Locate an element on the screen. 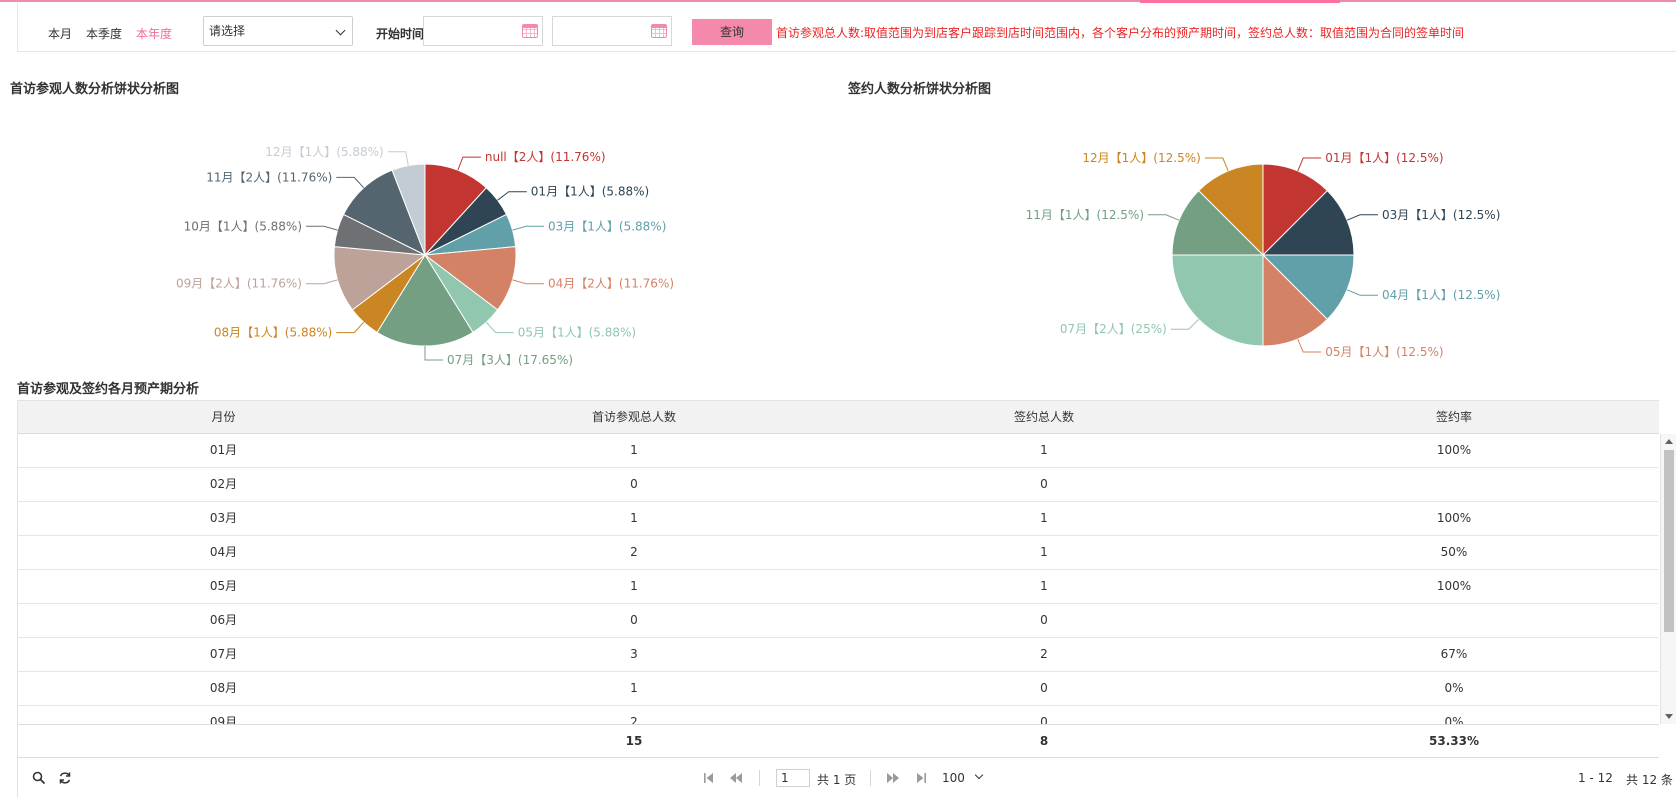 The width and height of the screenshot is (1676, 798). table-row: 07月 3 2 67% is located at coordinates (838, 655).